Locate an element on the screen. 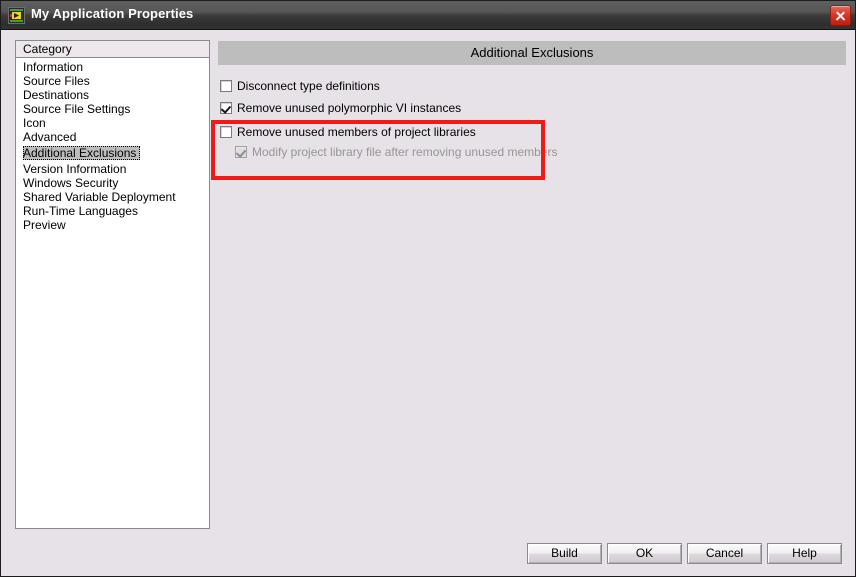 This screenshot has height=577, width=856. checkbox-row-disconnect-type-definitions: Disconnect type definitions is located at coordinates (300, 86).